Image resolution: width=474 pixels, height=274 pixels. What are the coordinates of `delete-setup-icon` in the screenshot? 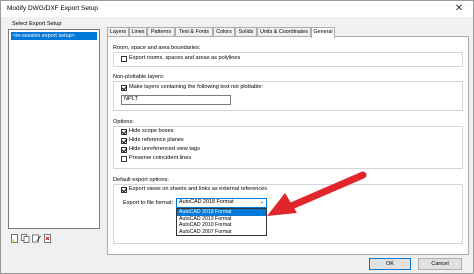 It's located at (47, 238).